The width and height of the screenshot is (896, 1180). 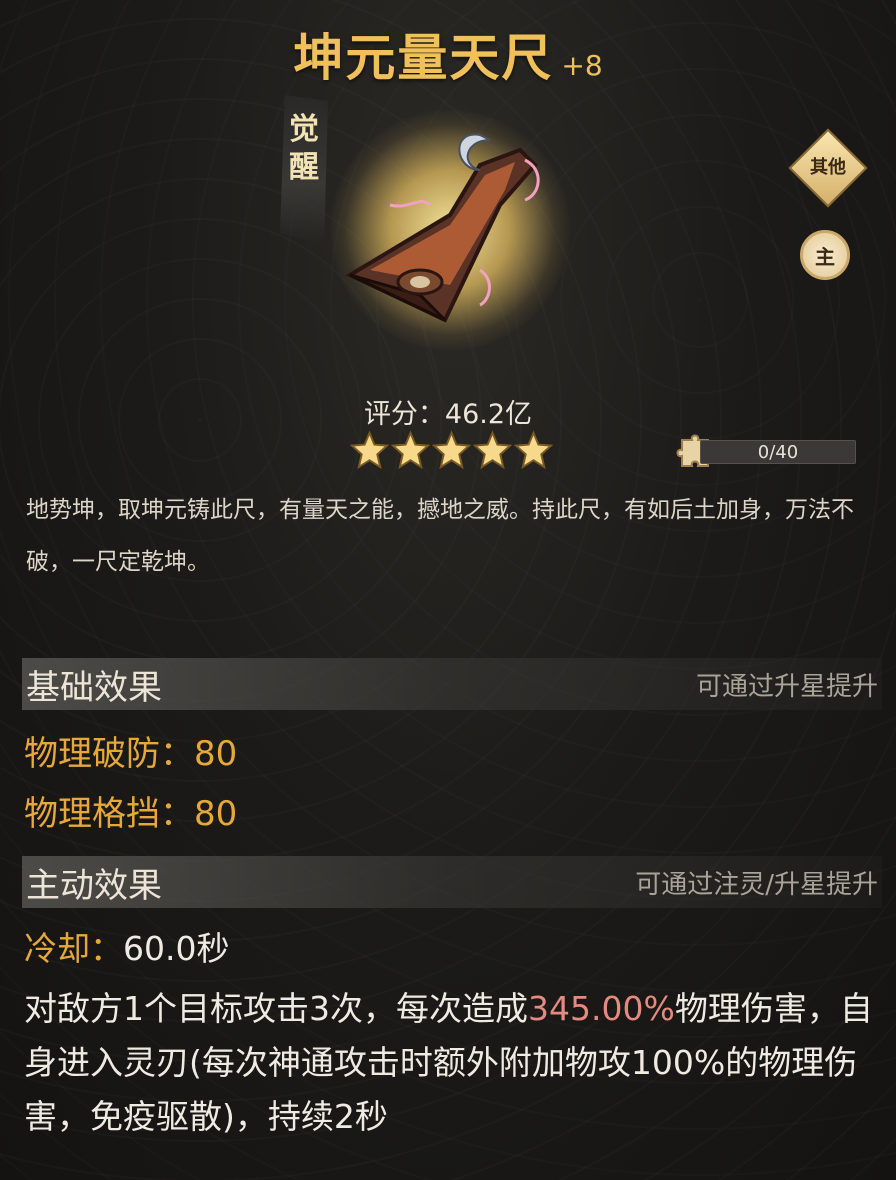 What do you see at coordinates (276, 1008) in the screenshot?
I see `effect-text-before: 对敌方1个目标攻击3次，每次造成` at bounding box center [276, 1008].